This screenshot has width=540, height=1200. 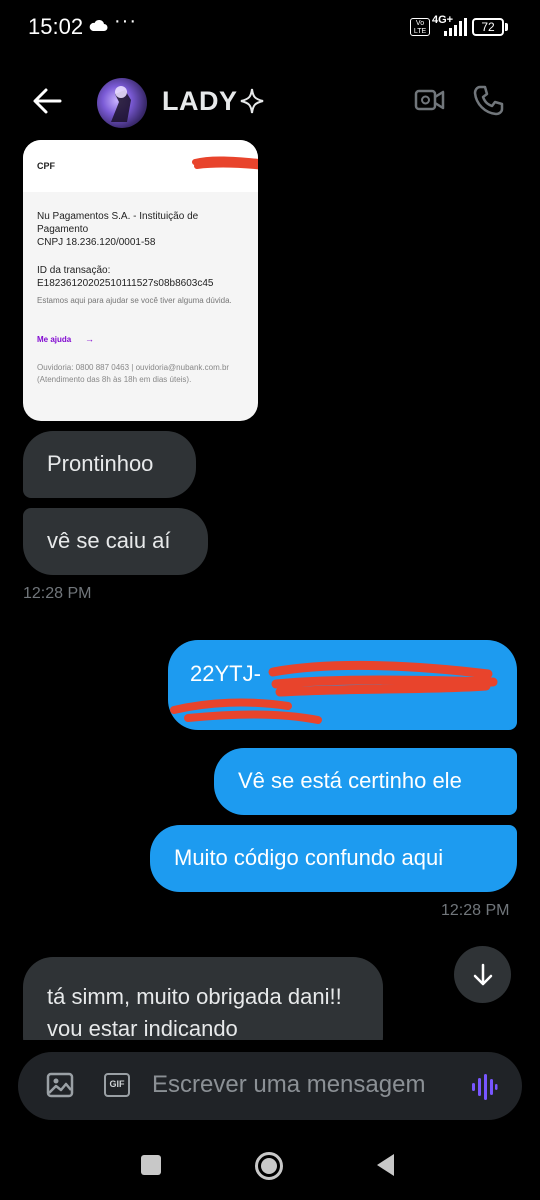 I want to click on signal-icon, so click(x=455, y=27).